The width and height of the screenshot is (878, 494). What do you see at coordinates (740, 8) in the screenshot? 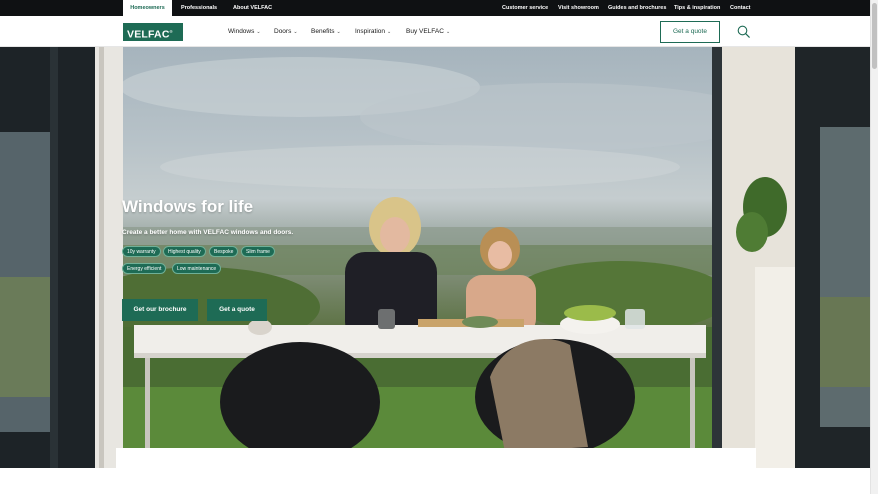
I see `link-contact: Contact` at bounding box center [740, 8].